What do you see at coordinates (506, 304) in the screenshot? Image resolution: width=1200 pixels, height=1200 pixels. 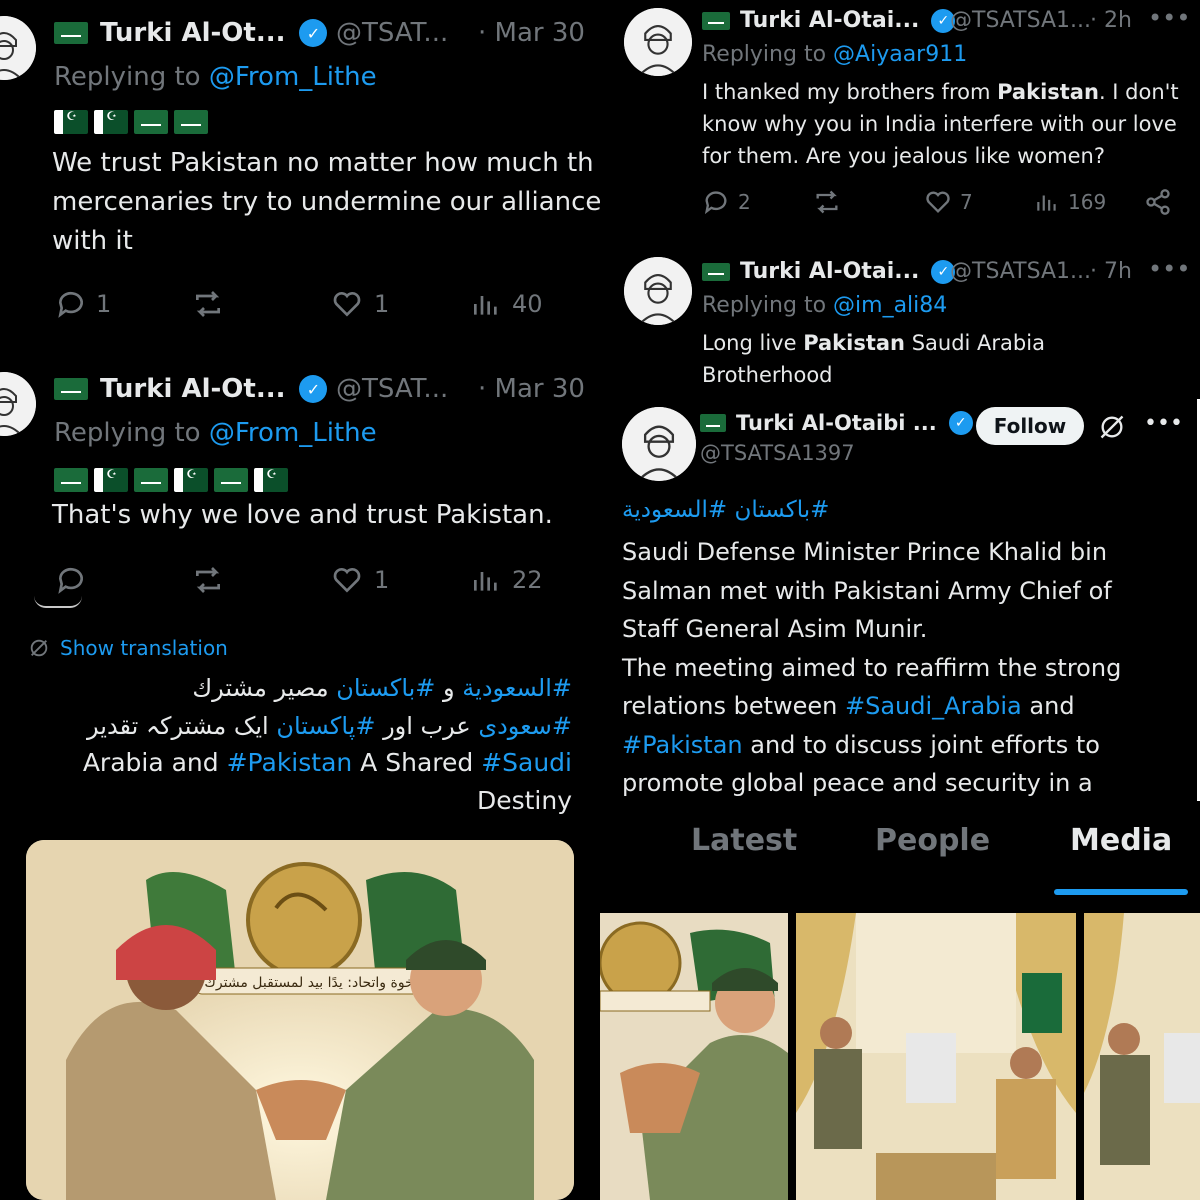 I see `views-button: 40` at bounding box center [506, 304].